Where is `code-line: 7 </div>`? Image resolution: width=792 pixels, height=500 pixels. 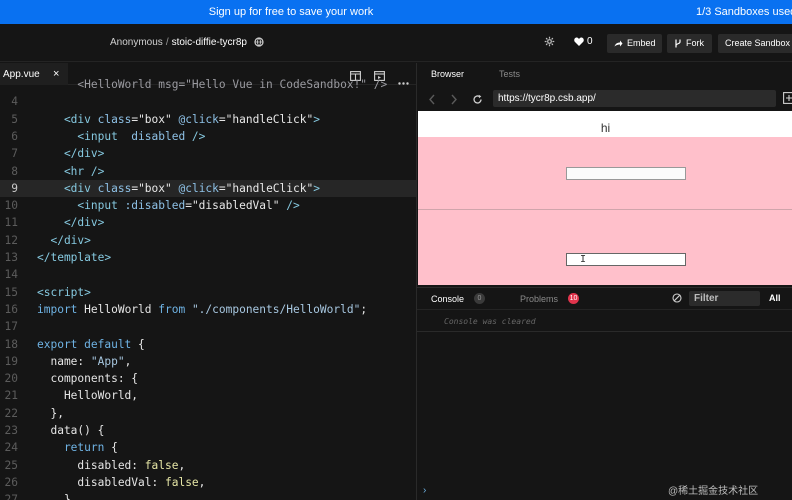
code-line: 7 </div> is located at coordinates (208, 153).